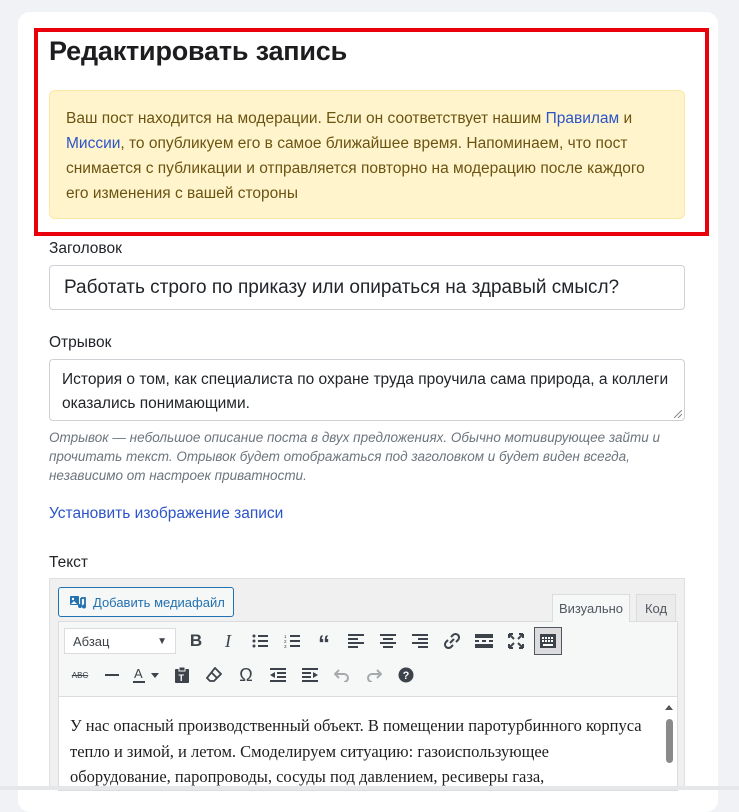 The height and width of the screenshot is (812, 739). What do you see at coordinates (669, 707) in the screenshot?
I see `scroll-up-arrow-icon` at bounding box center [669, 707].